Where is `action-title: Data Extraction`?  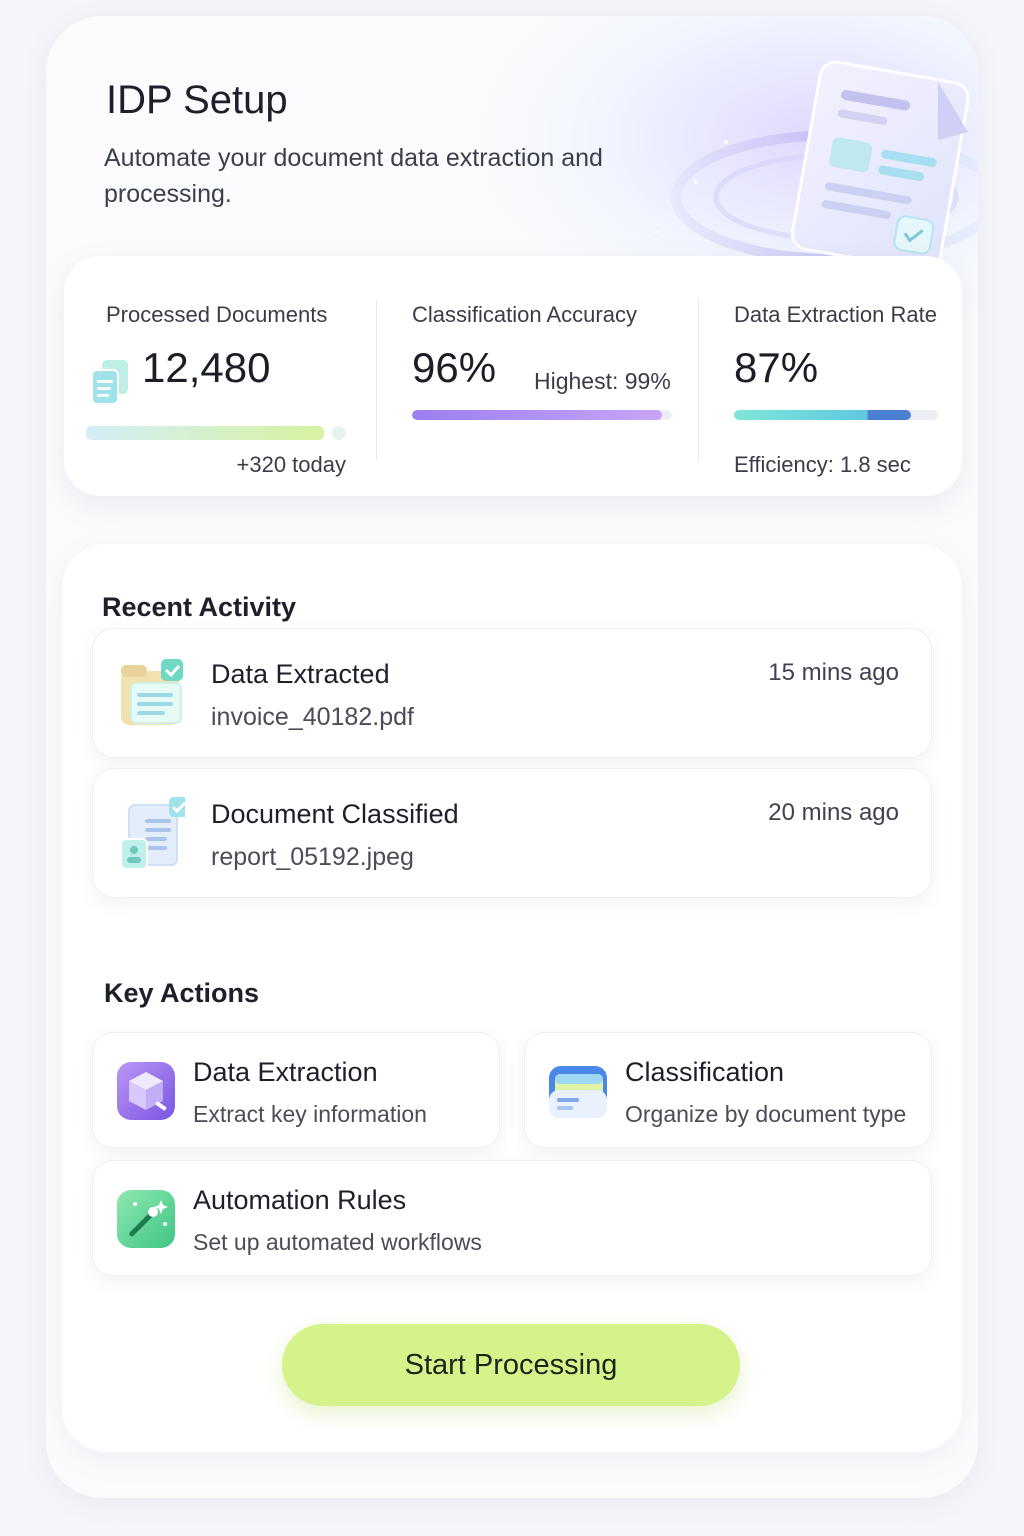
action-title: Data Extraction is located at coordinates (285, 1072).